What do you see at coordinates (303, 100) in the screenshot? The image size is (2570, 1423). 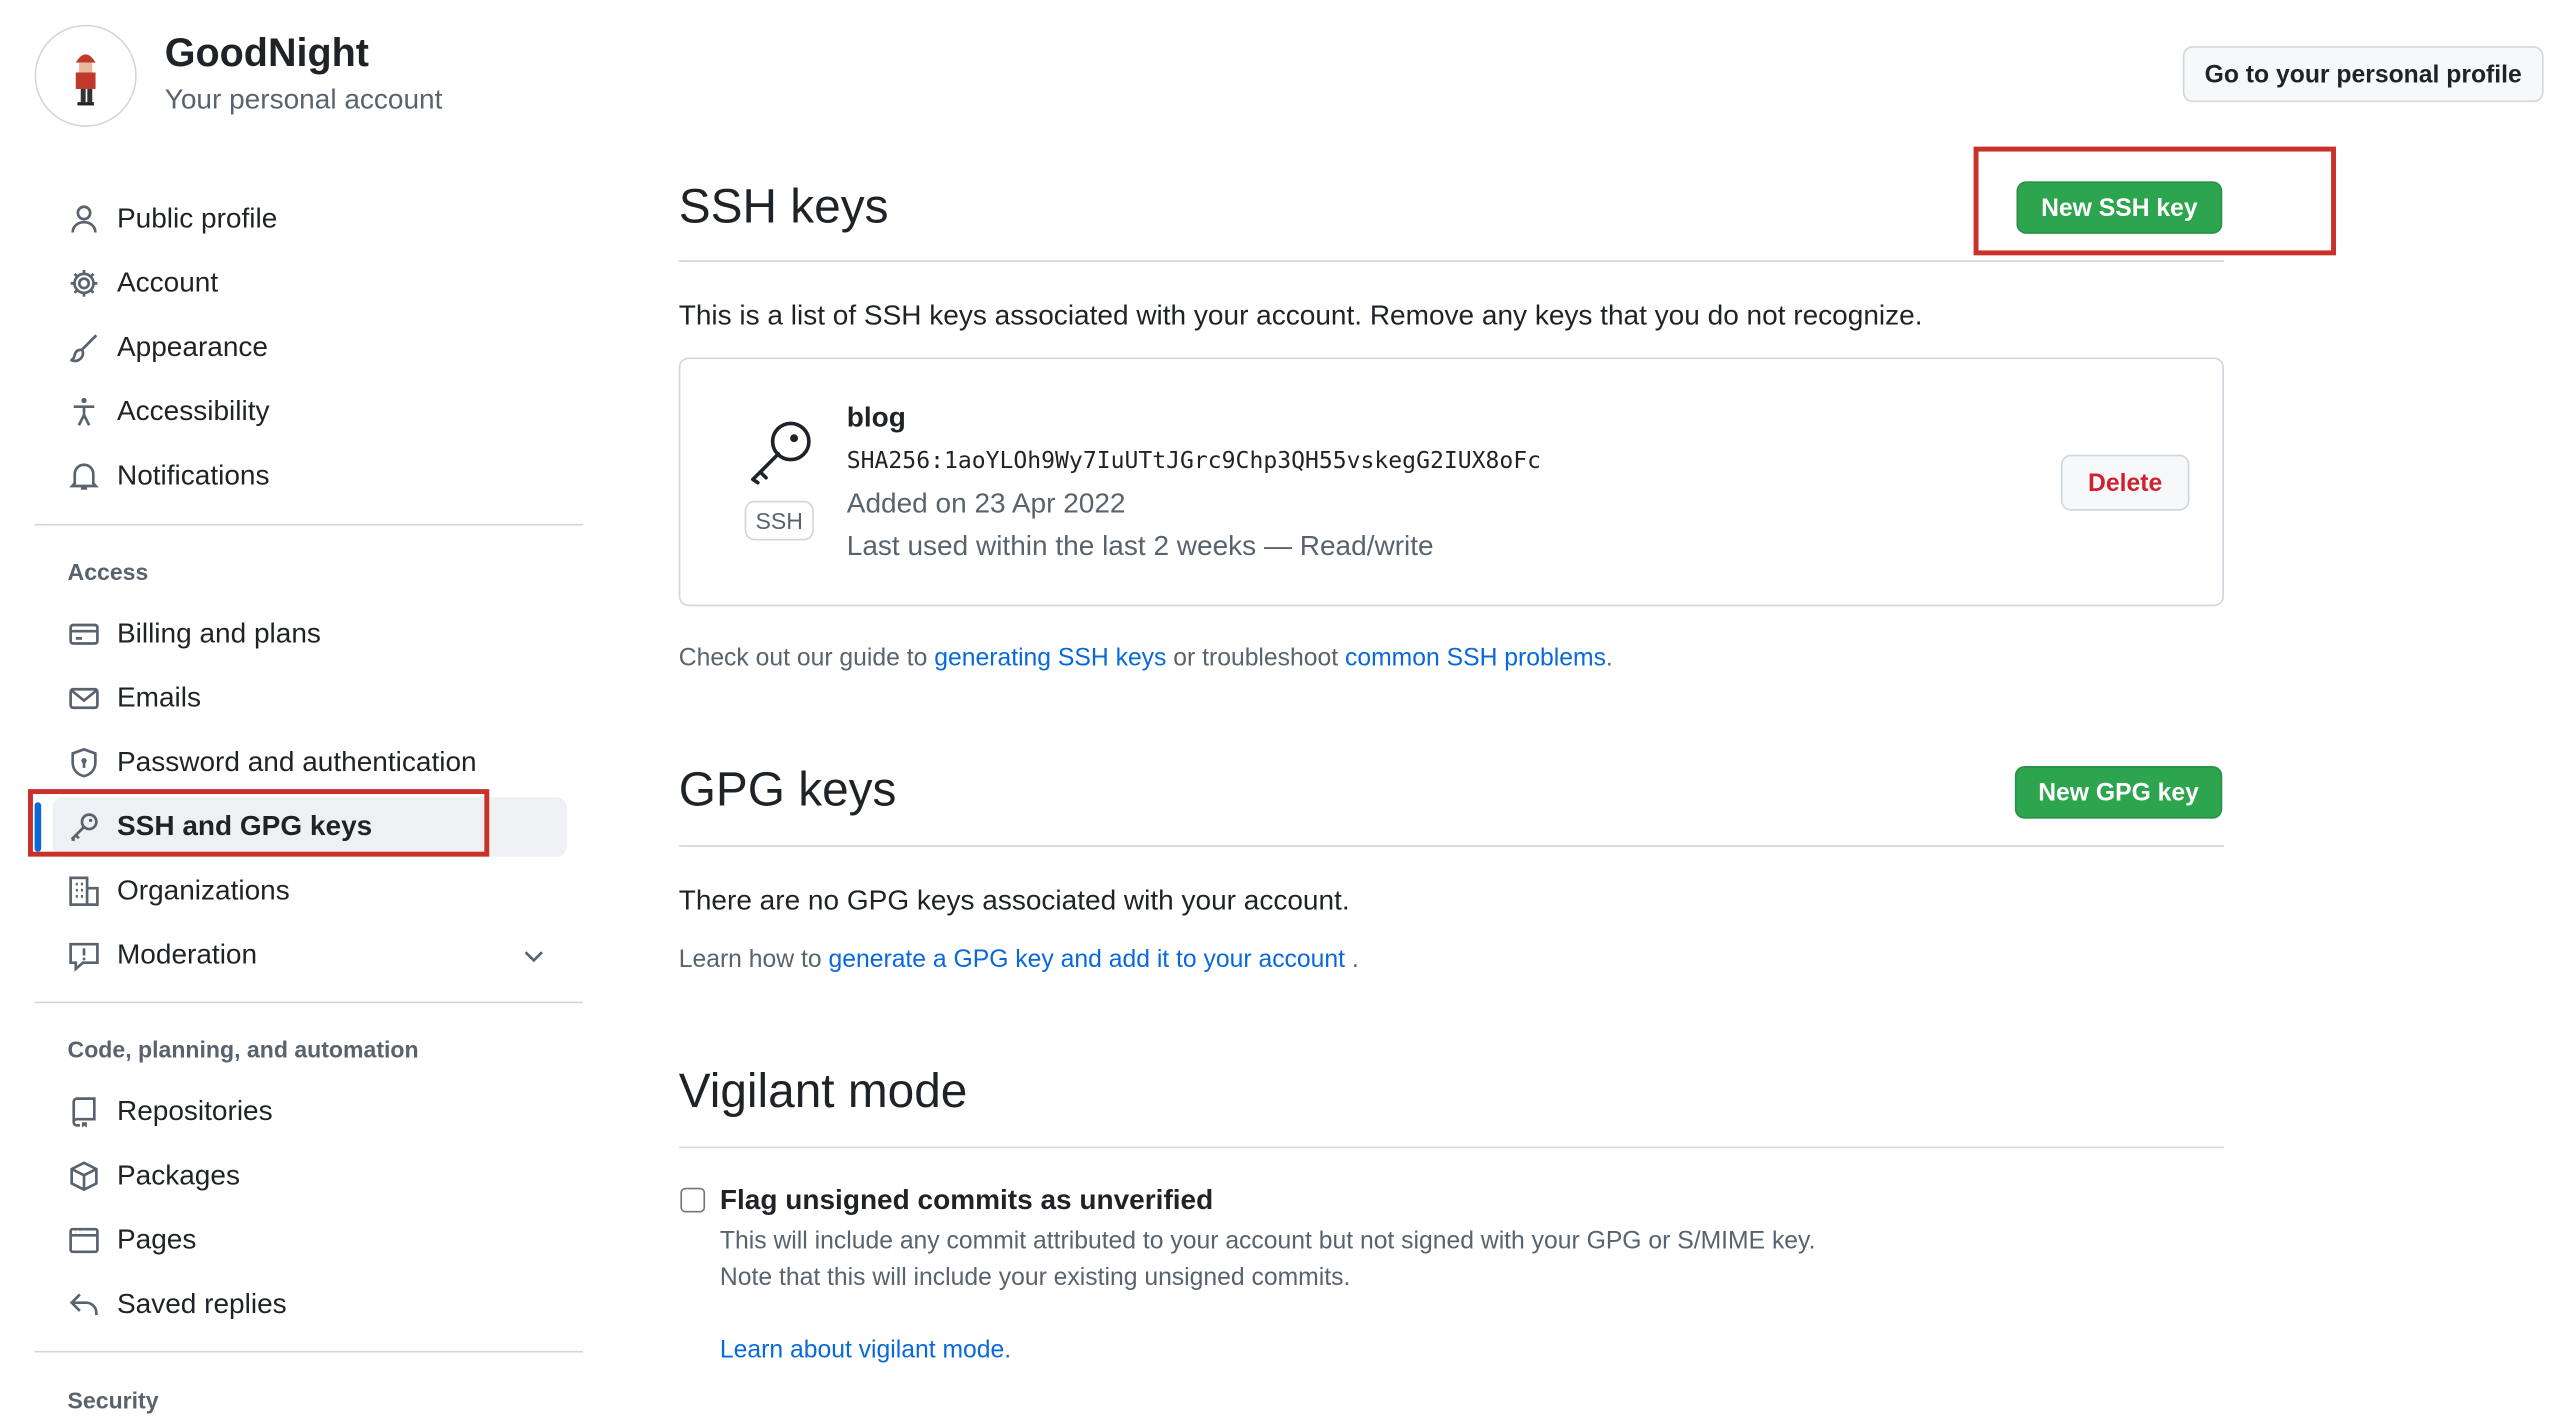 I see `account-subtitle: Your personal account` at bounding box center [303, 100].